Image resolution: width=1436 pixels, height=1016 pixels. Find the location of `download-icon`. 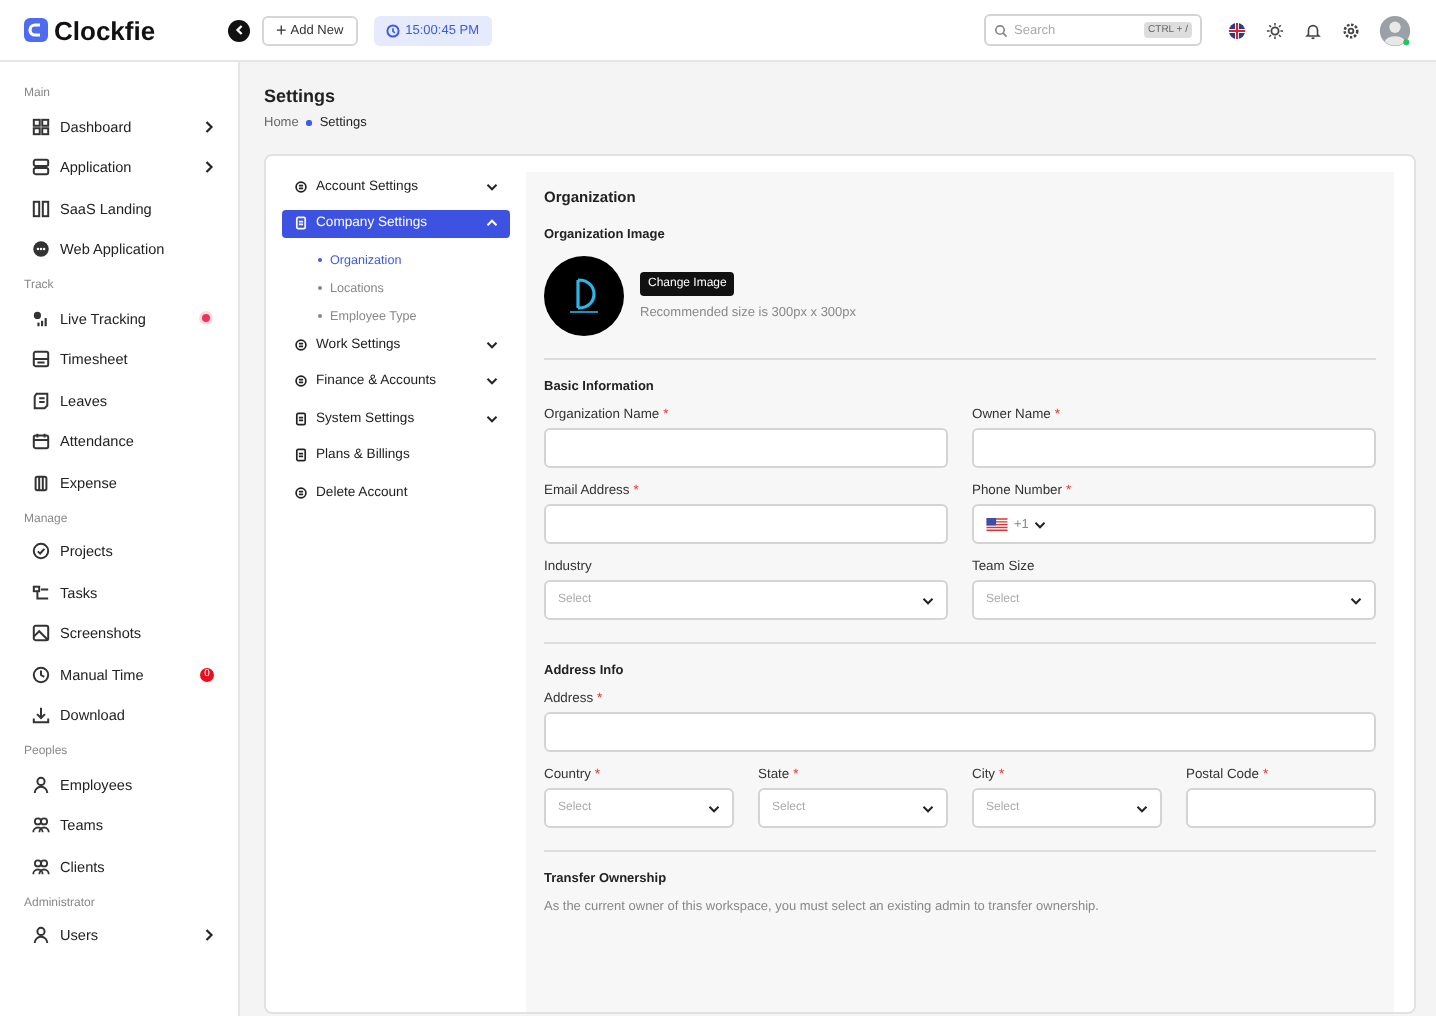

download-icon is located at coordinates (41, 715).